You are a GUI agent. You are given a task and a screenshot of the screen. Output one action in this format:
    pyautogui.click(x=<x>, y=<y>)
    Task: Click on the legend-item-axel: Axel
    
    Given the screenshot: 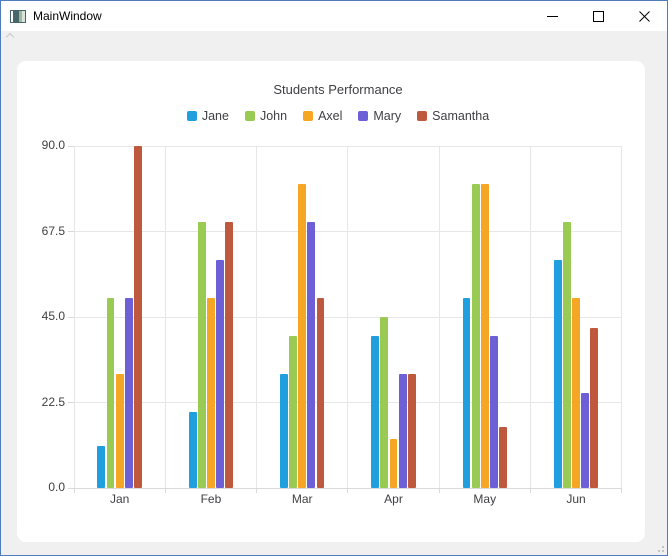 What is the action you would take?
    pyautogui.click(x=322, y=116)
    